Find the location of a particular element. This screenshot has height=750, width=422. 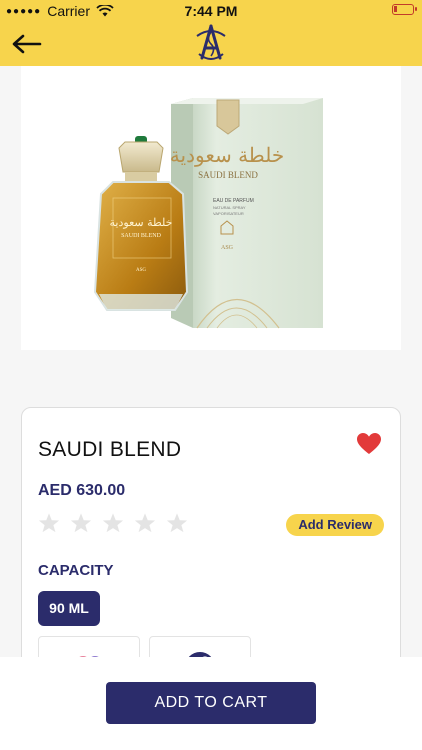

box-spray: NATURAL SPRAY is located at coordinates (229, 207).